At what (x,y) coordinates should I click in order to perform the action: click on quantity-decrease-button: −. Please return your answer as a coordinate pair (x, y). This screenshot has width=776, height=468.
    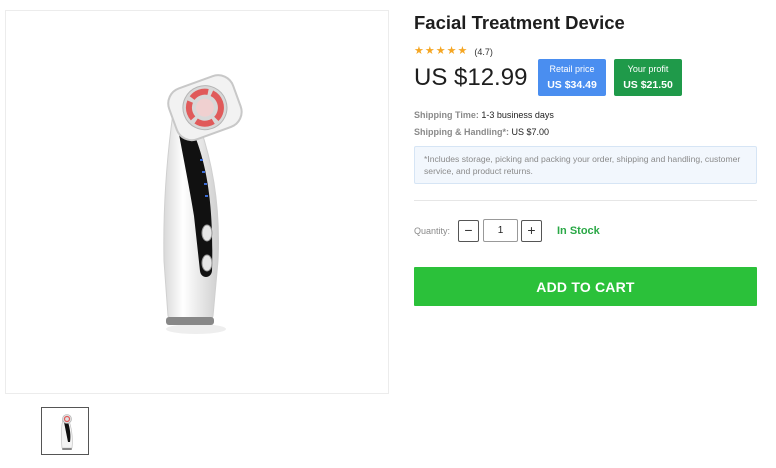
    Looking at the image, I should click on (468, 231).